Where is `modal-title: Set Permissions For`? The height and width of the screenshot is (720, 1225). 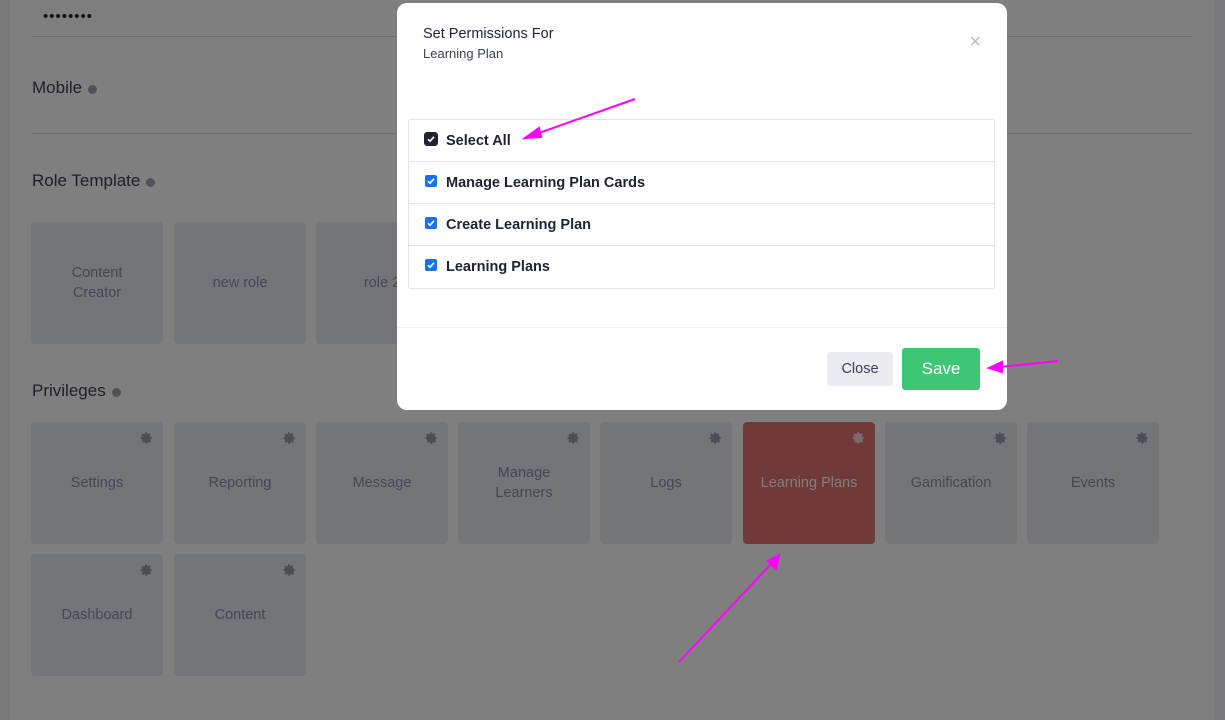
modal-title: Set Permissions For is located at coordinates (488, 34).